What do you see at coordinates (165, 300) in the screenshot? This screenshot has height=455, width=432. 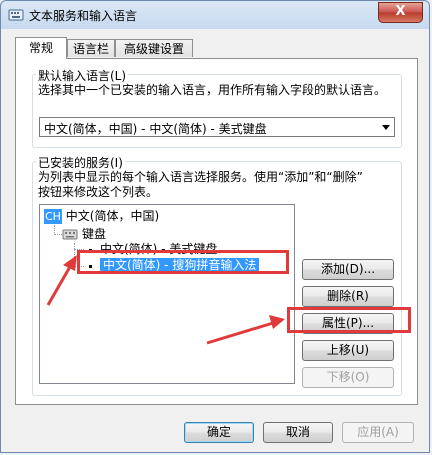 I see `annotation-arrows` at bounding box center [165, 300].